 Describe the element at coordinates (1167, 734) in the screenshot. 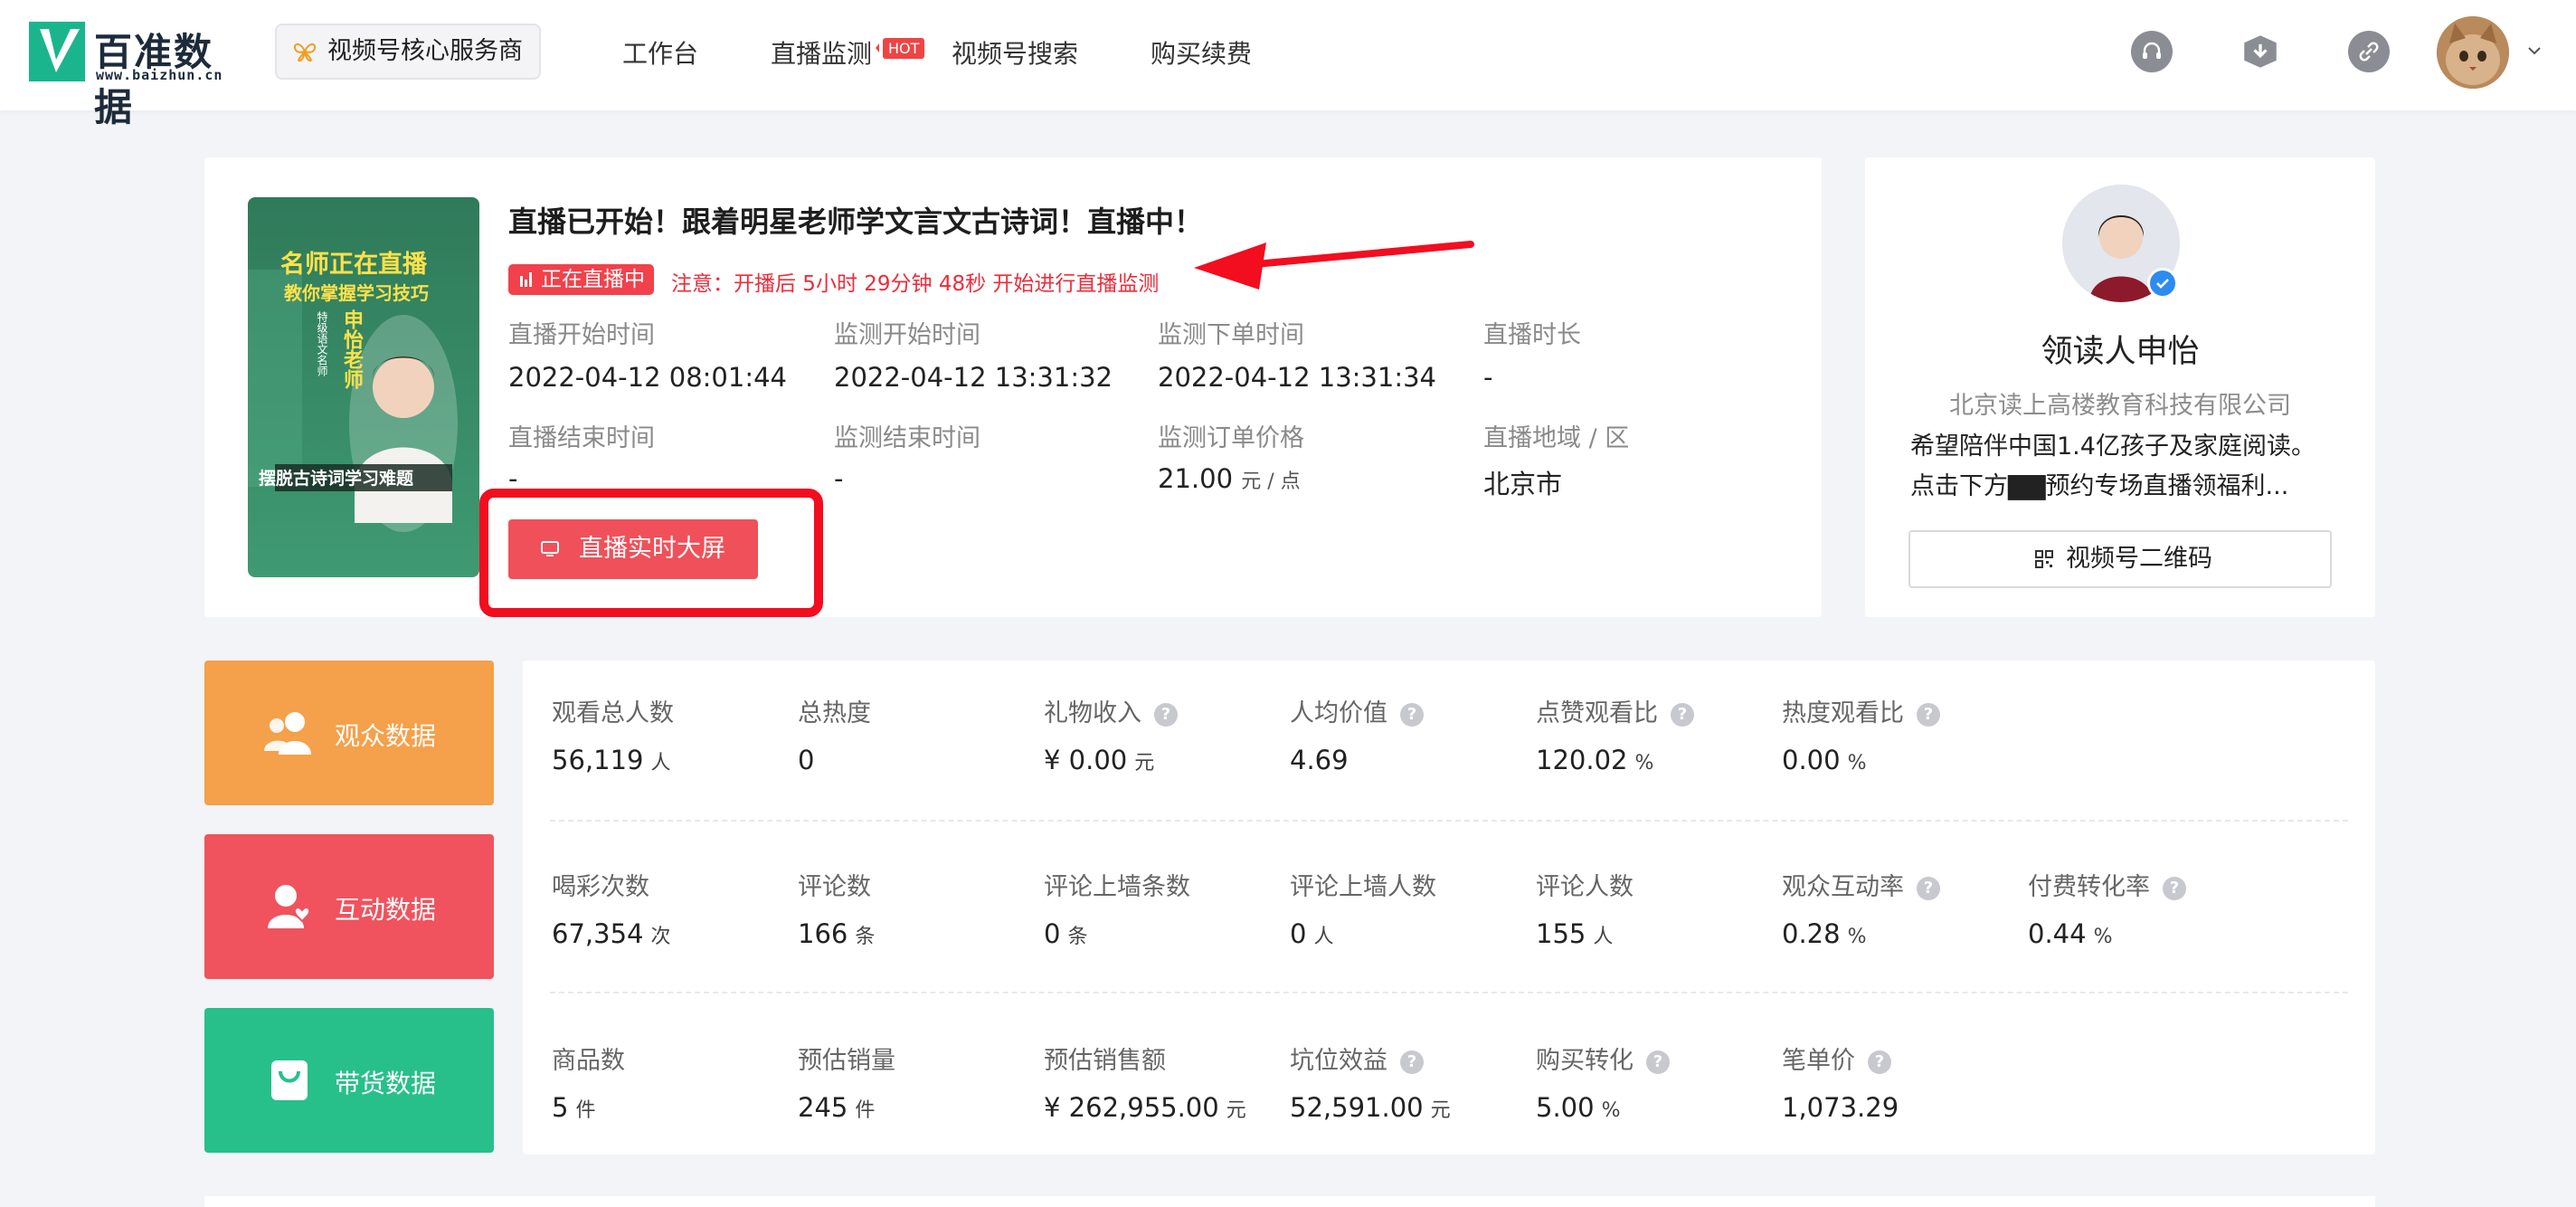

I see `stat-audience-2: 礼物收入? ¥ 0.00 元` at that location.